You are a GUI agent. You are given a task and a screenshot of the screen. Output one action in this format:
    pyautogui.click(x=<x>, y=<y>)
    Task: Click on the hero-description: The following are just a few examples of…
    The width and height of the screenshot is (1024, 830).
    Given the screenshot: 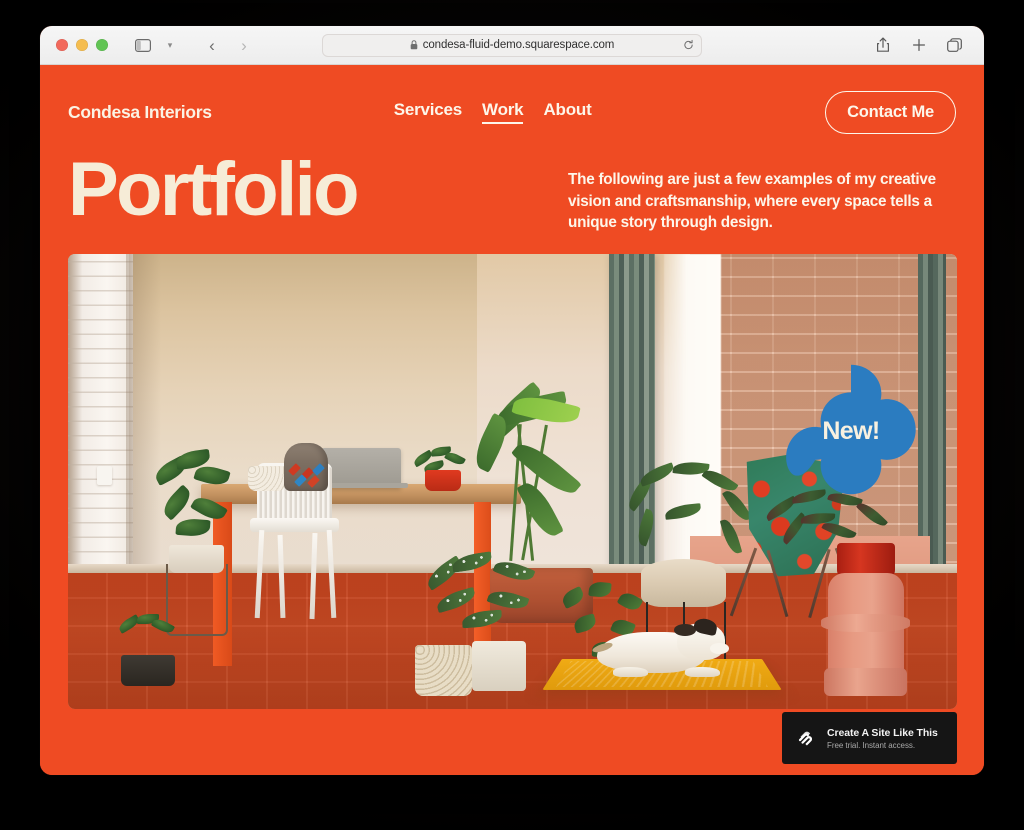 What is the action you would take?
    pyautogui.click(x=752, y=201)
    